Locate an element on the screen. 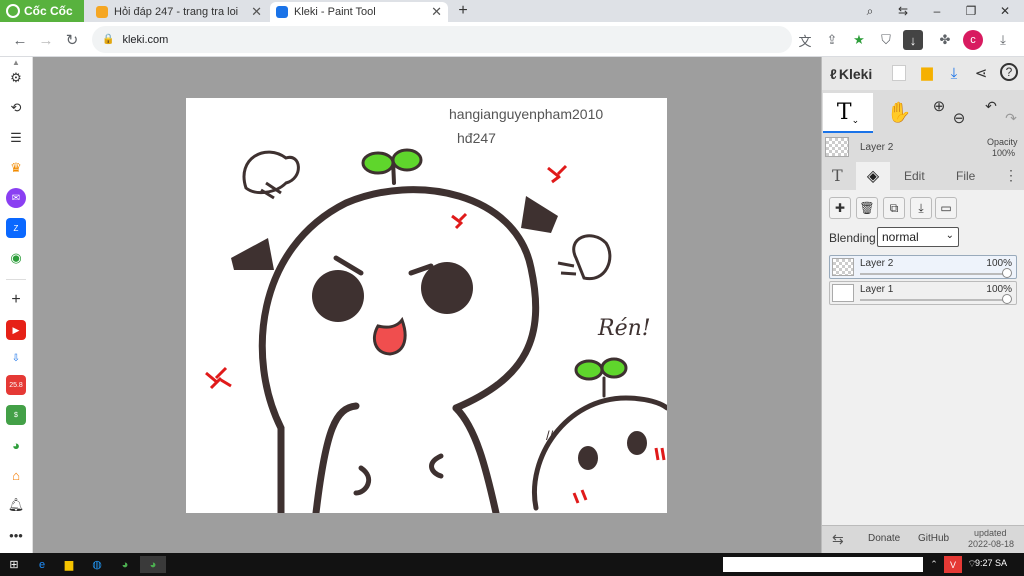 Image resolution: width=1024 pixels, height=576 pixels. tab-tool-settings: T is located at coordinates (837, 175).